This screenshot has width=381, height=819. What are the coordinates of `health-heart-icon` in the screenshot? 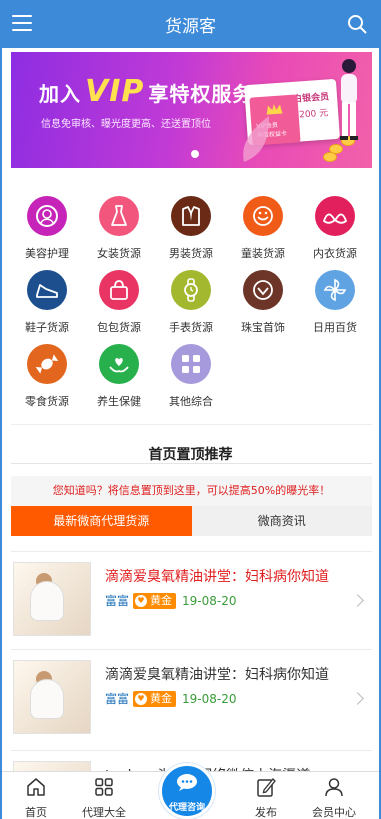 It's located at (119, 364).